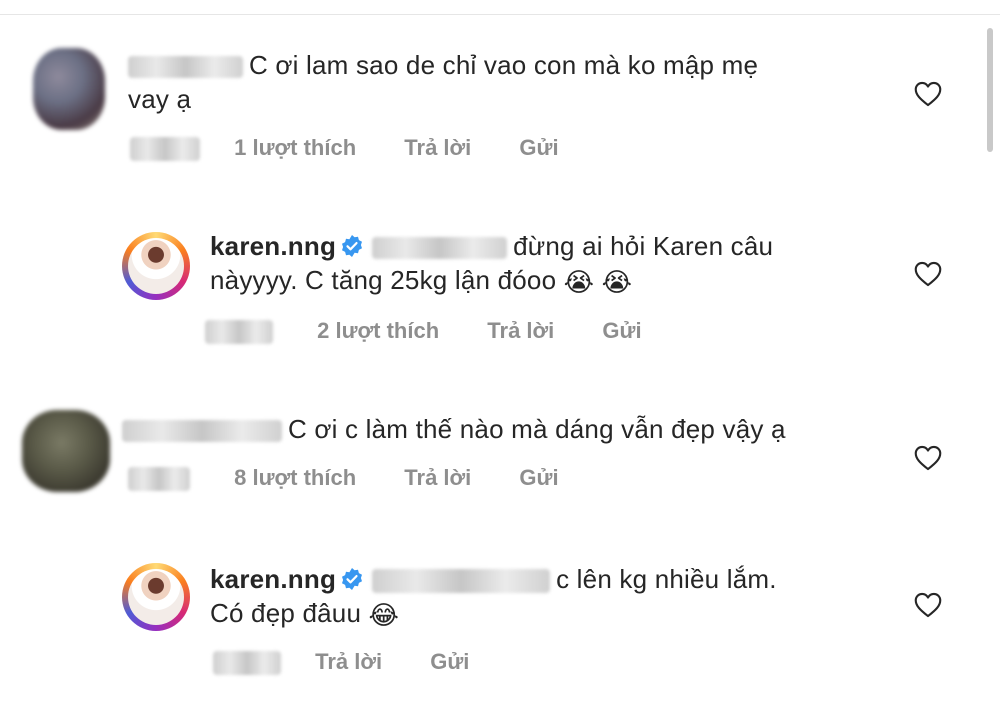 This screenshot has height=709, width=1000. Describe the element at coordinates (365, 148) in the screenshot. I see `comment-meta: 1 lượt thích Trả lời Gửi` at that location.